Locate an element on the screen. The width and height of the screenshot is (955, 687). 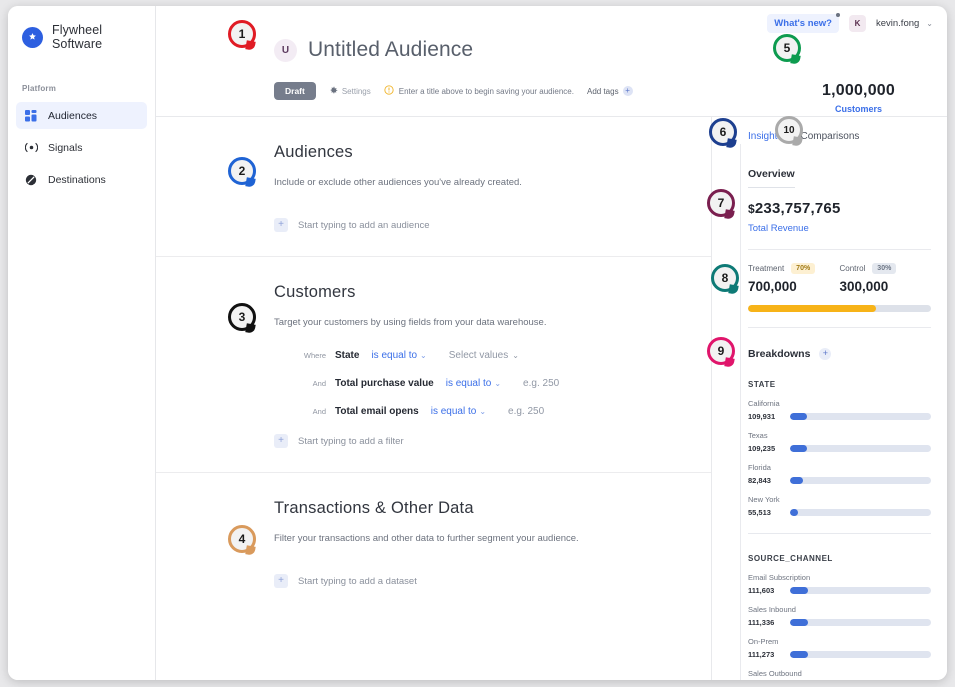
breakdown-item: Email Subscription 111,603 is located at coordinates (839, 584).